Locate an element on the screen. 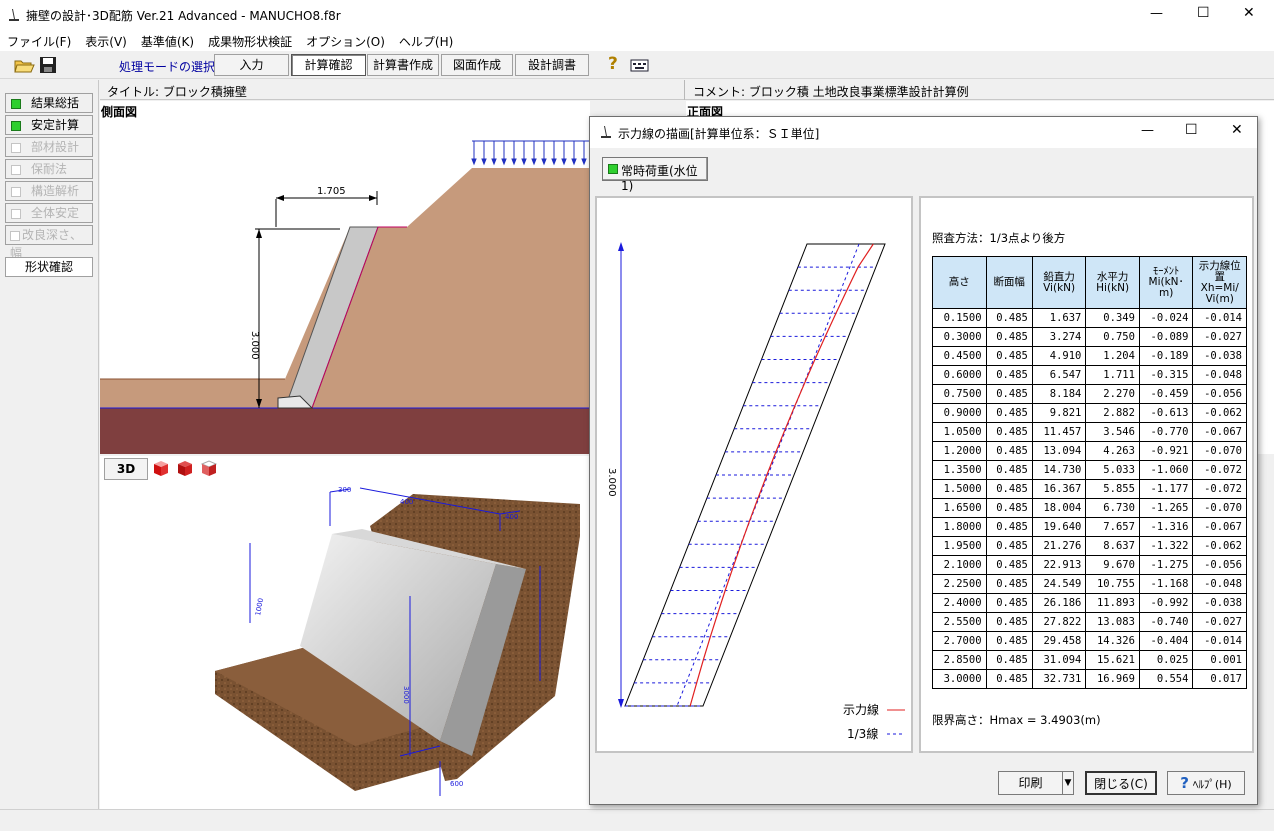  nav-stability: 安定計算 is located at coordinates (49, 125).